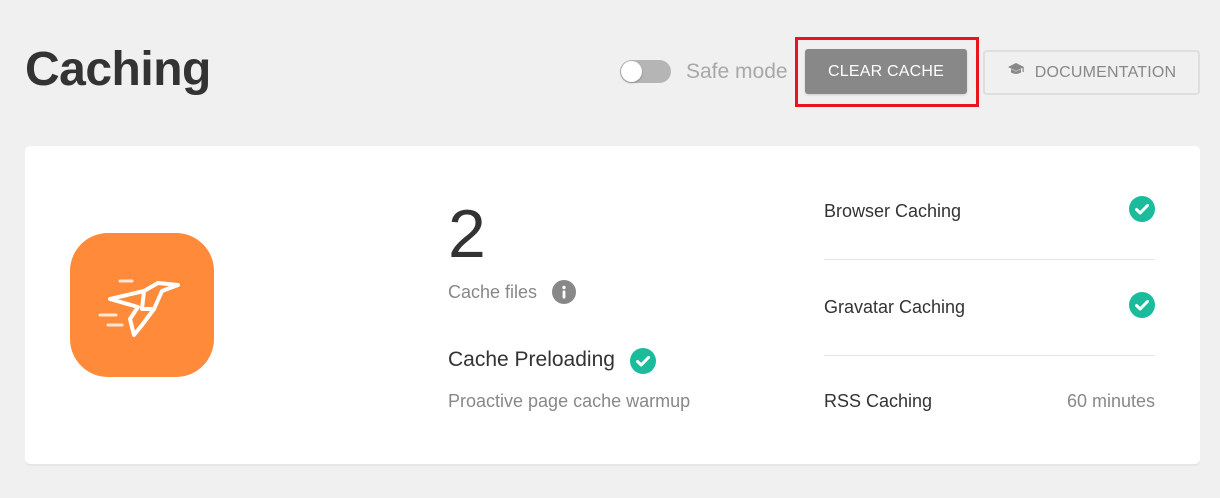 The width and height of the screenshot is (1220, 498). What do you see at coordinates (893, 211) in the screenshot?
I see `feature-label: Browser Caching` at bounding box center [893, 211].